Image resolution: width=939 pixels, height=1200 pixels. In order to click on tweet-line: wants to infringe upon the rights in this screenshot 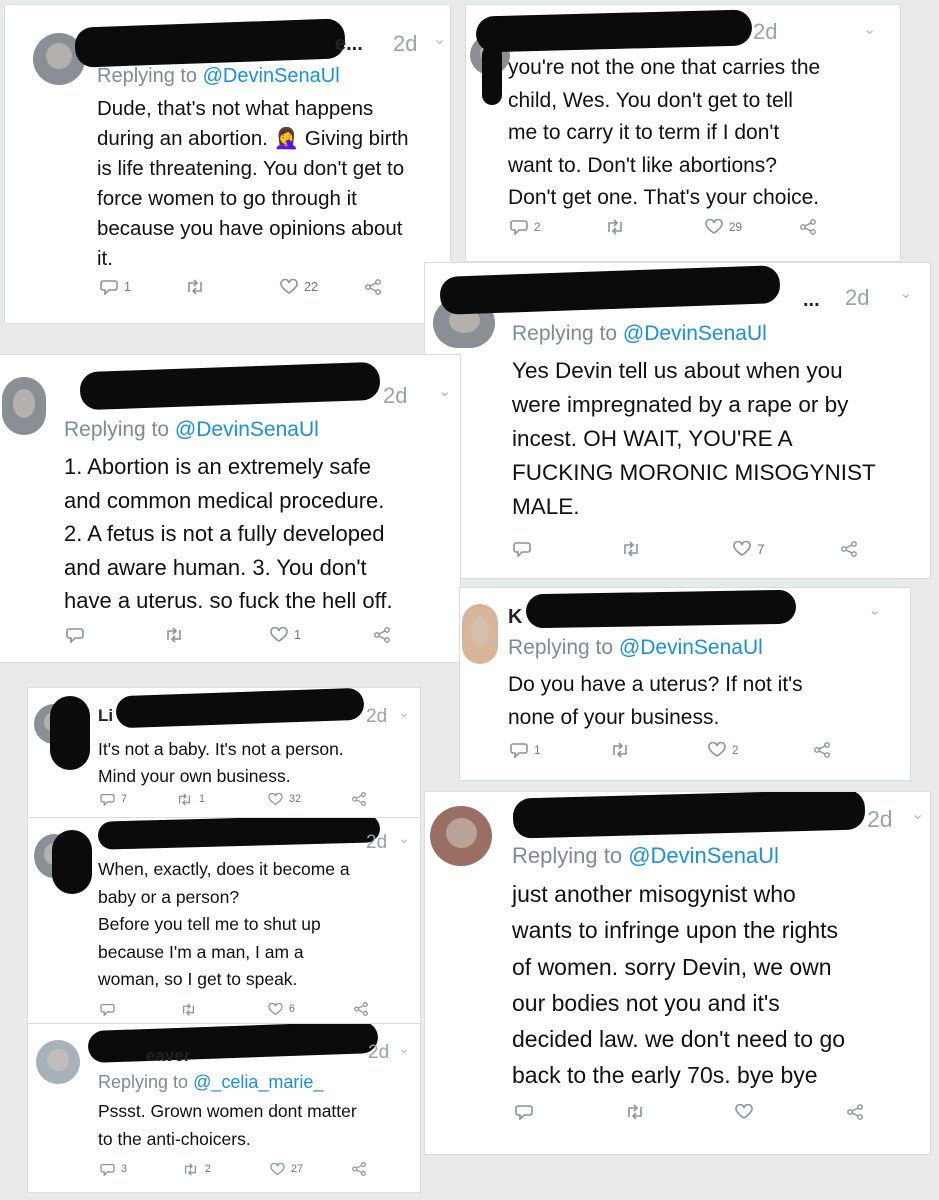, I will do `click(675, 930)`.